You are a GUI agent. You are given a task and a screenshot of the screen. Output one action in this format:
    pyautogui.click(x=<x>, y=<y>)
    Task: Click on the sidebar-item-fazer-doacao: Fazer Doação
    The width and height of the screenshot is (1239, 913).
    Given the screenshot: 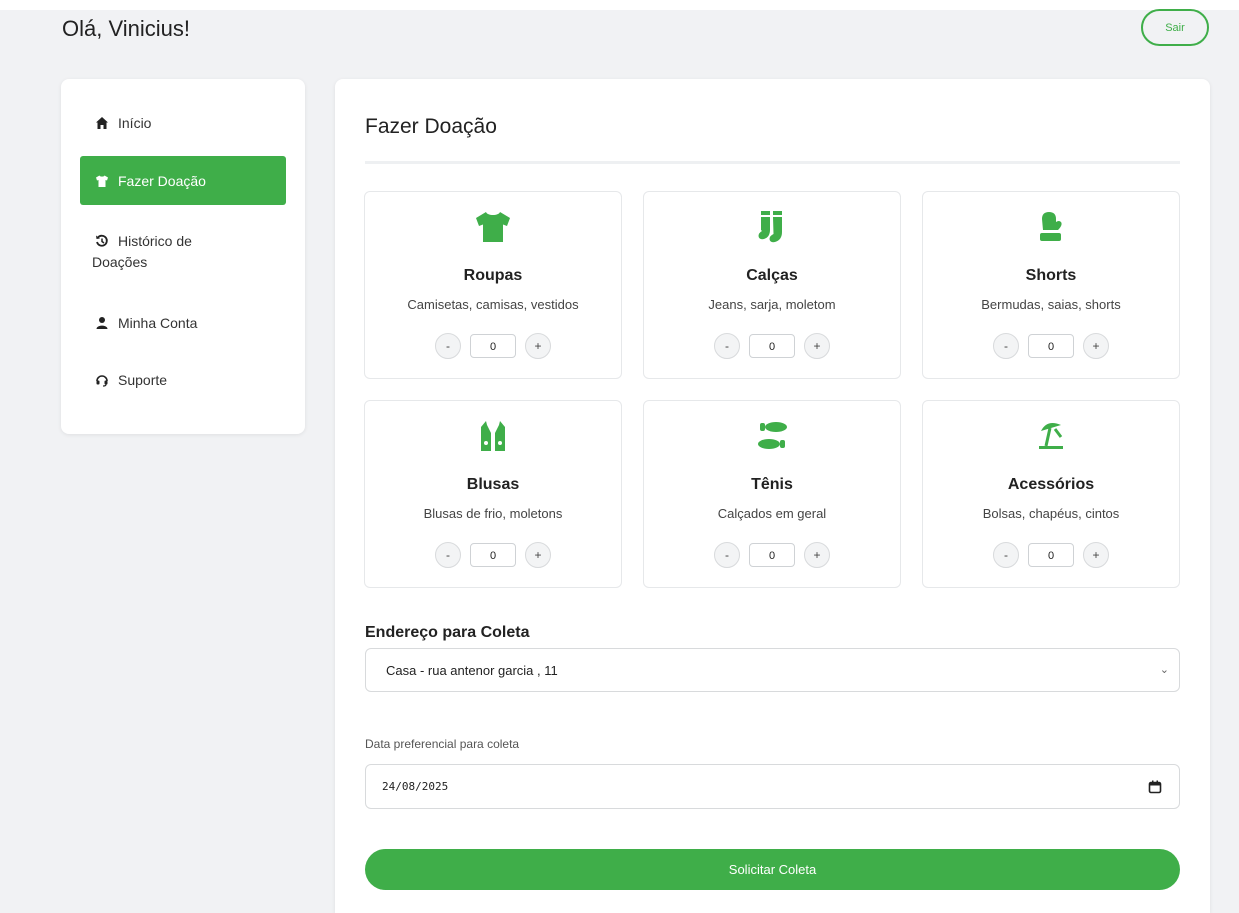 What is the action you would take?
    pyautogui.click(x=183, y=180)
    